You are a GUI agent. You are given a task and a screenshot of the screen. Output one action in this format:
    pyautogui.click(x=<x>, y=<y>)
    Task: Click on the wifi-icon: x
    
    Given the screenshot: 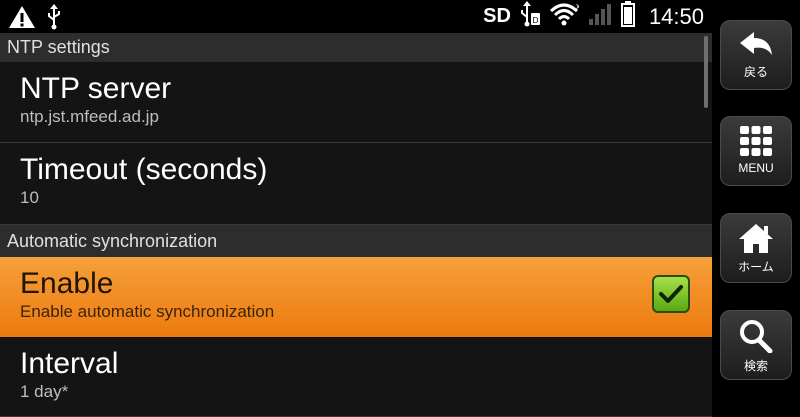 What is the action you would take?
    pyautogui.click(x=565, y=16)
    